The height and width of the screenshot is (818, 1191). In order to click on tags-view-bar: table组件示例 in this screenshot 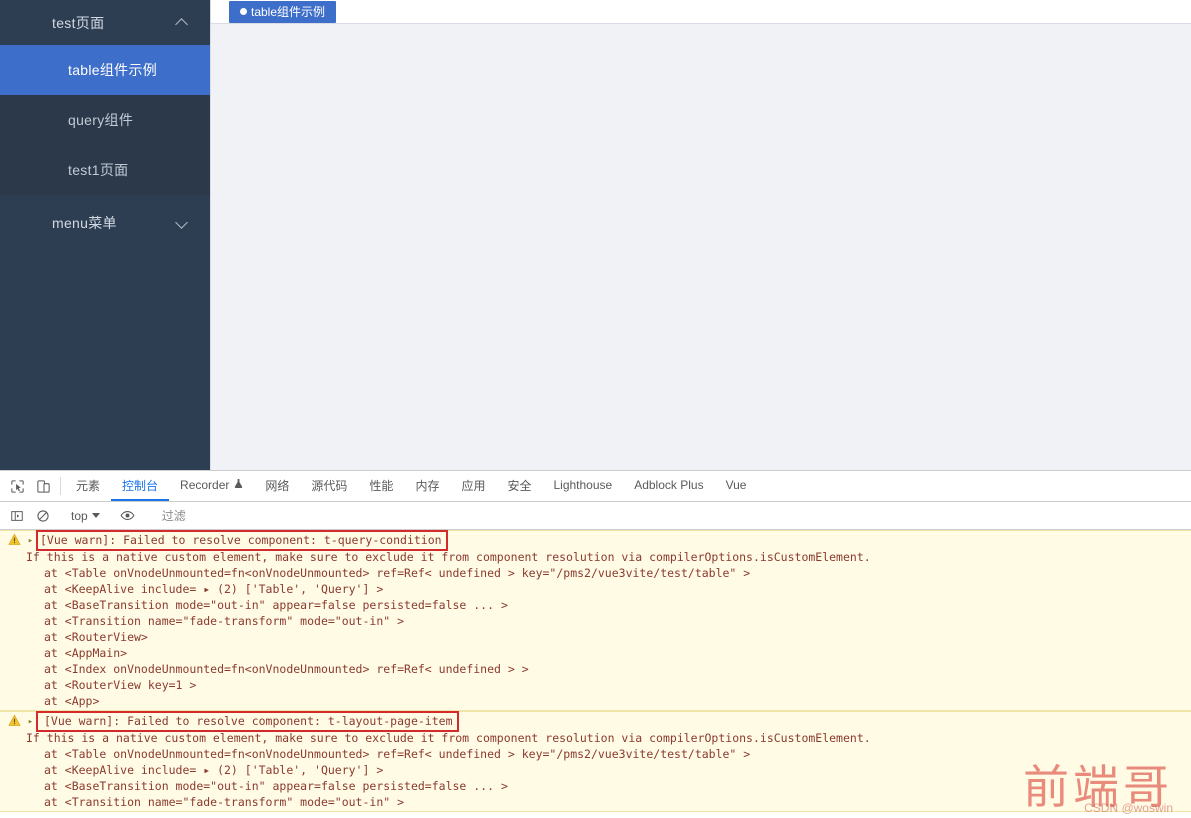, I will do `click(701, 12)`.